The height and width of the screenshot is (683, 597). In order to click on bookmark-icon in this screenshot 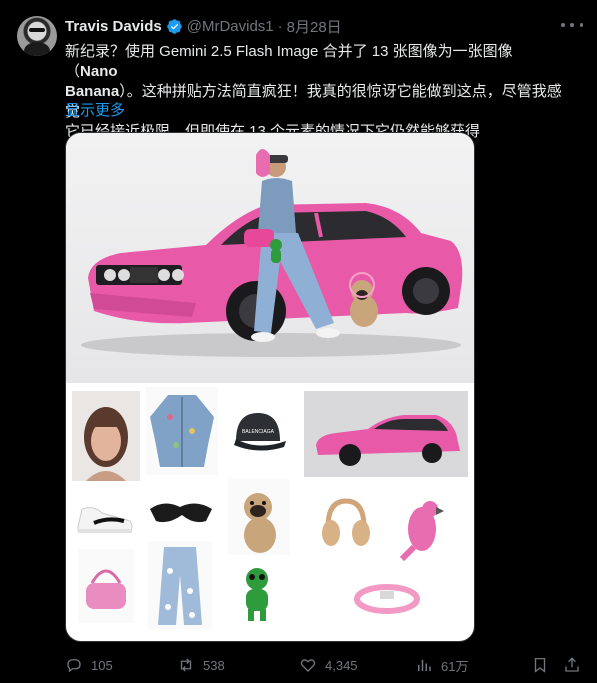, I will do `click(540, 665)`.